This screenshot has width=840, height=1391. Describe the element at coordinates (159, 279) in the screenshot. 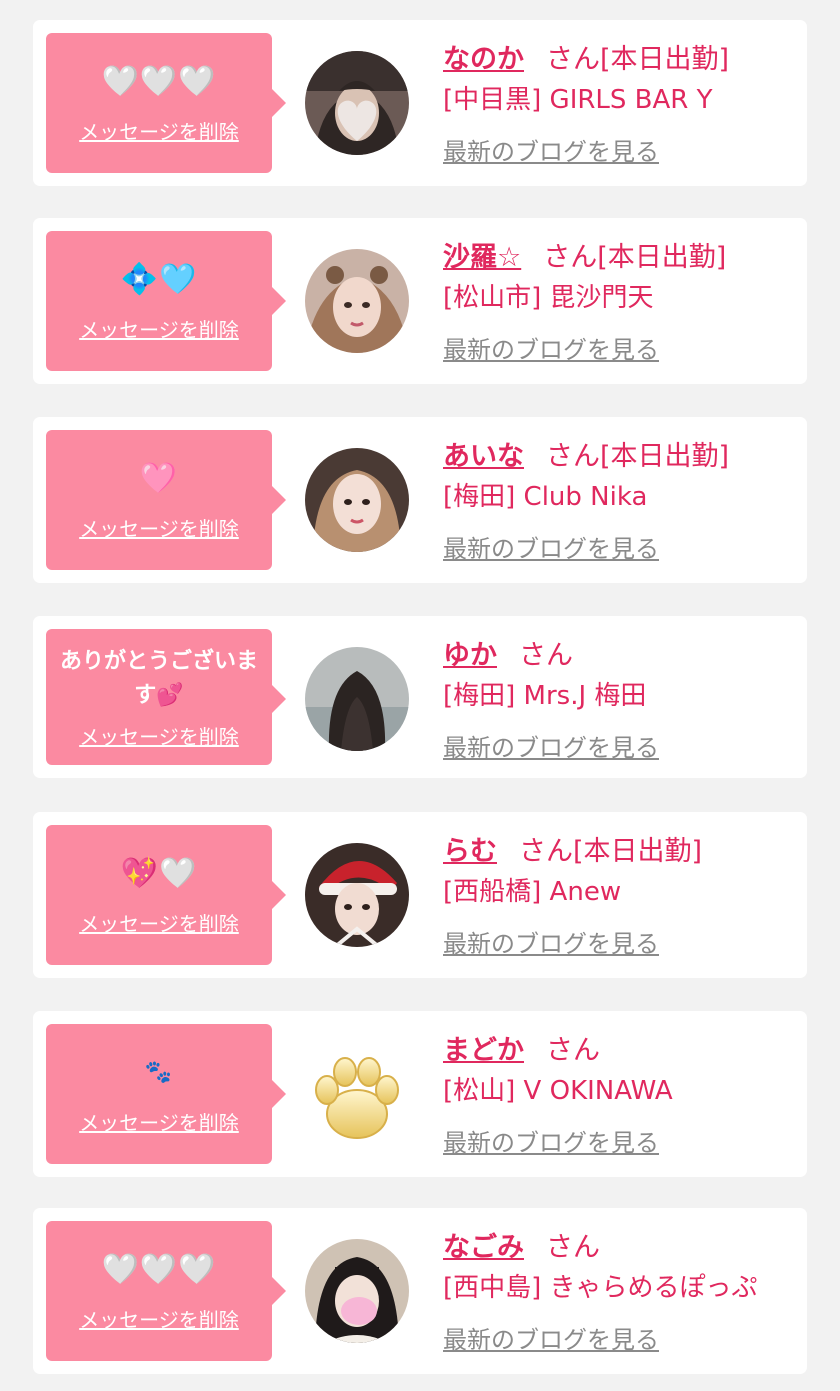

I see `message-text: 💠🩵` at that location.